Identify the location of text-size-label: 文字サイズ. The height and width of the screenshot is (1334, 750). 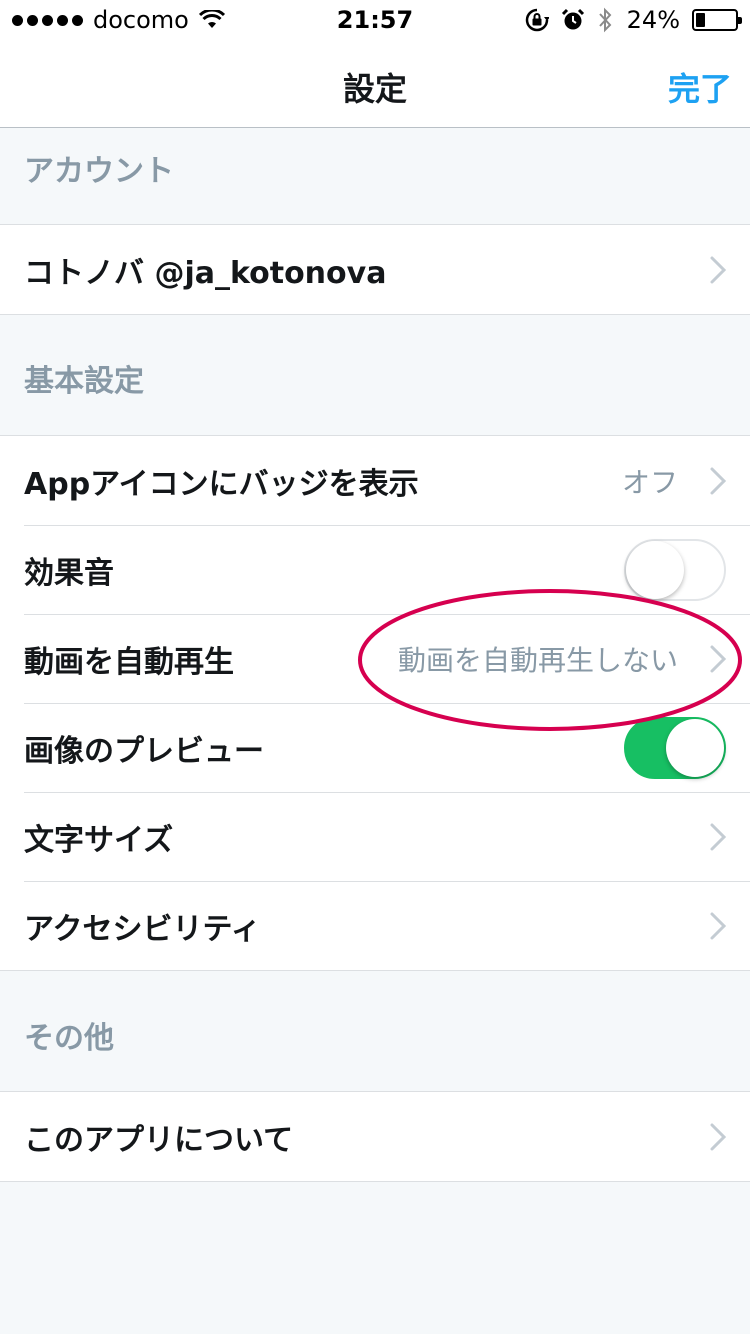
(99, 840).